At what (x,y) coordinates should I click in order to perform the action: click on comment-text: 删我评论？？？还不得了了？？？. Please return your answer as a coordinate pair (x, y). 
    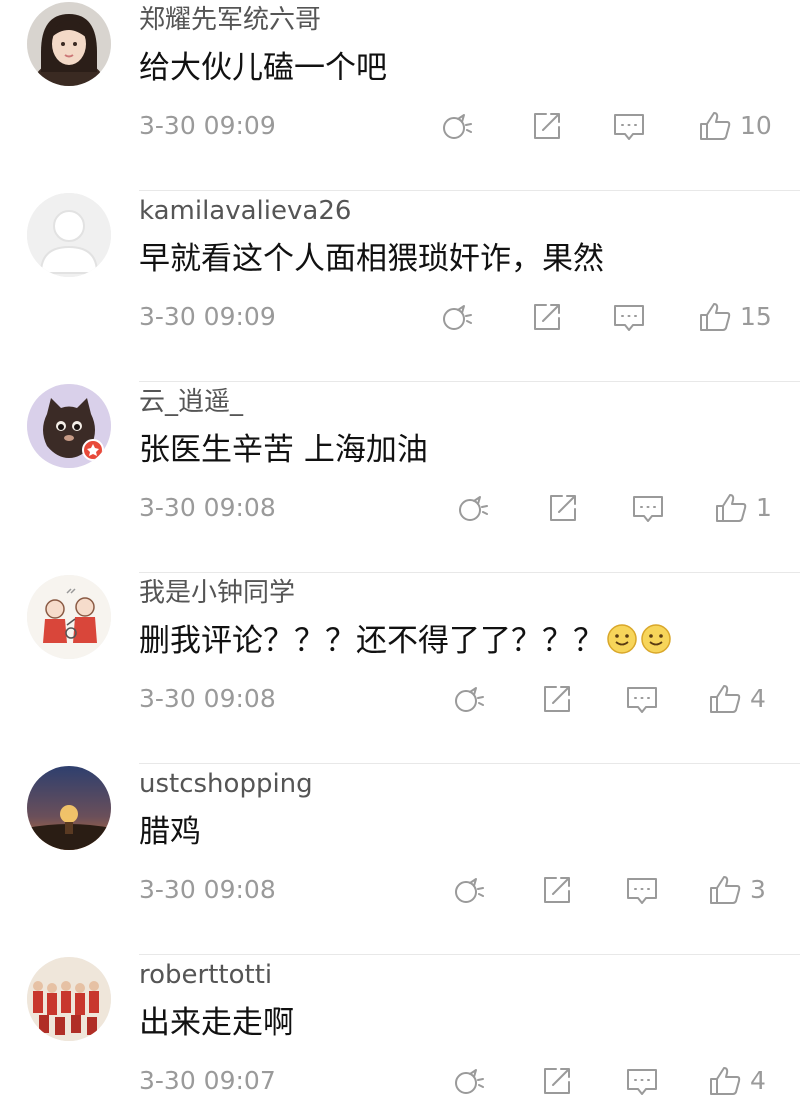
    Looking at the image, I should click on (405, 643).